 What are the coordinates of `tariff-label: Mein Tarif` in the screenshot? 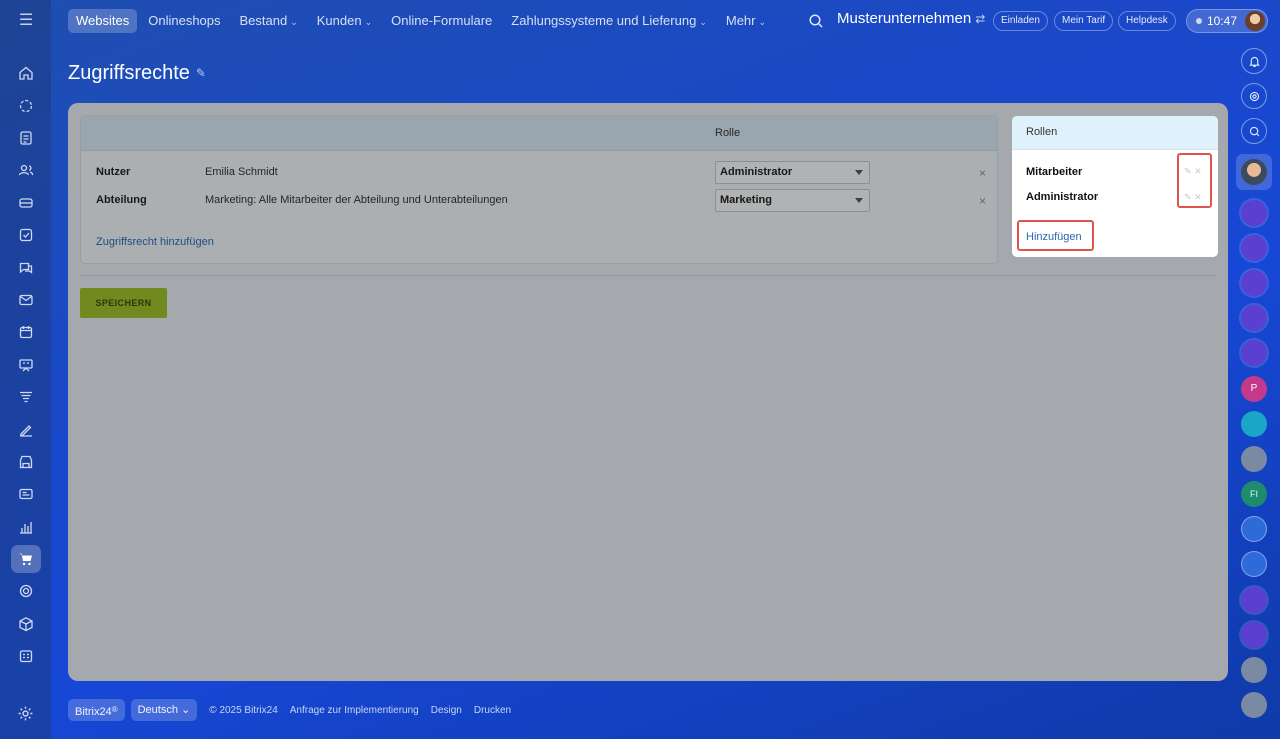 It's located at (1084, 20).